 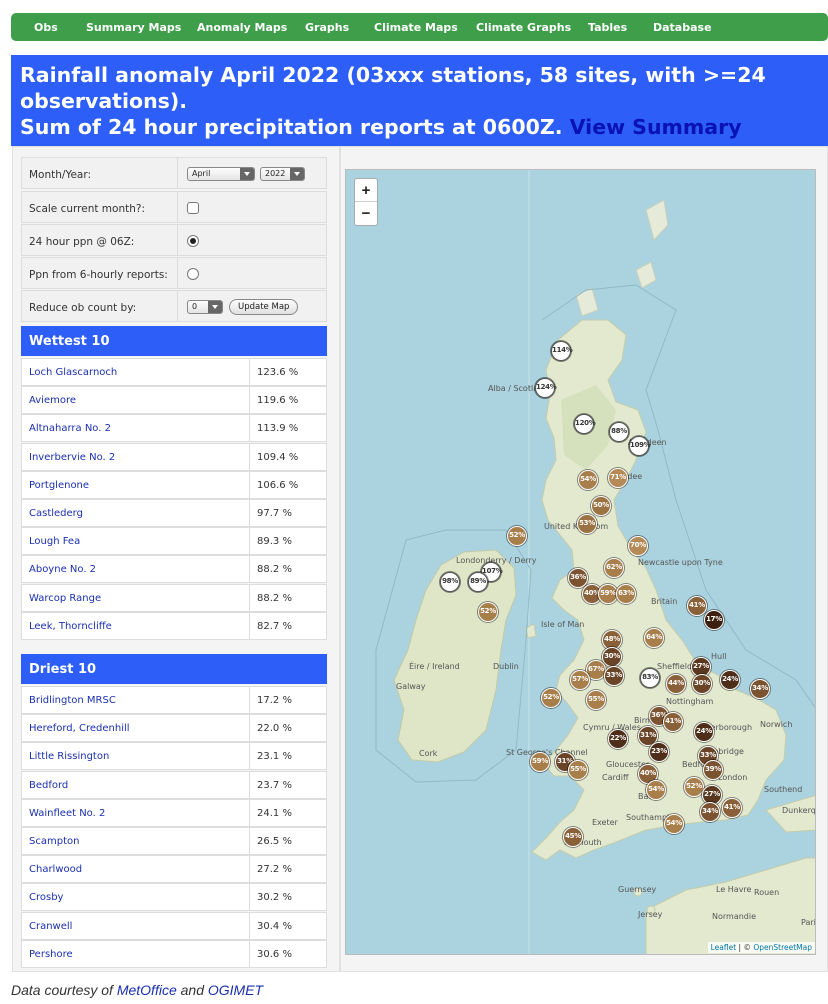 What do you see at coordinates (135, 925) in the screenshot?
I see `station-name-link: Cranwell` at bounding box center [135, 925].